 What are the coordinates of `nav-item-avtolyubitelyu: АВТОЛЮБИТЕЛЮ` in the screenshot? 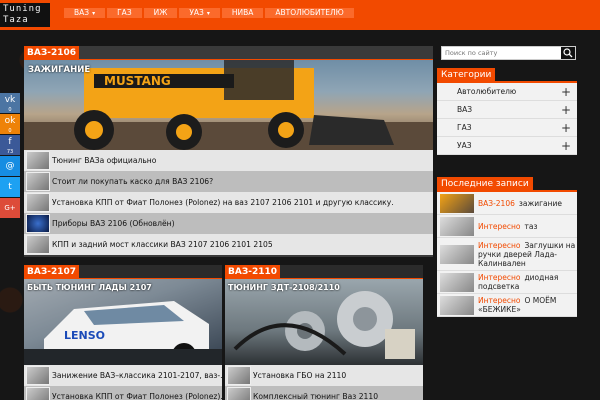 It's located at (309, 13).